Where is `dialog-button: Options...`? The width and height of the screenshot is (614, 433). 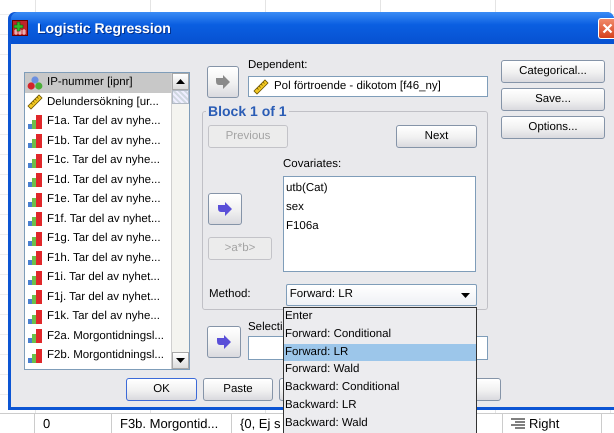
dialog-button: Options... is located at coordinates (553, 127).